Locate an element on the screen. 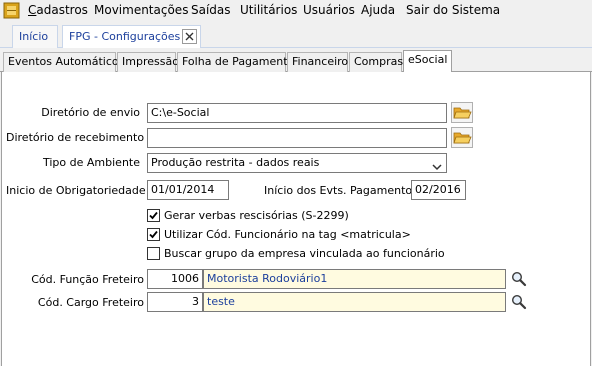 This screenshot has width=592, height=366. tab-eventos-automaticos-label: Eventos Automáticos is located at coordinates (66, 61).